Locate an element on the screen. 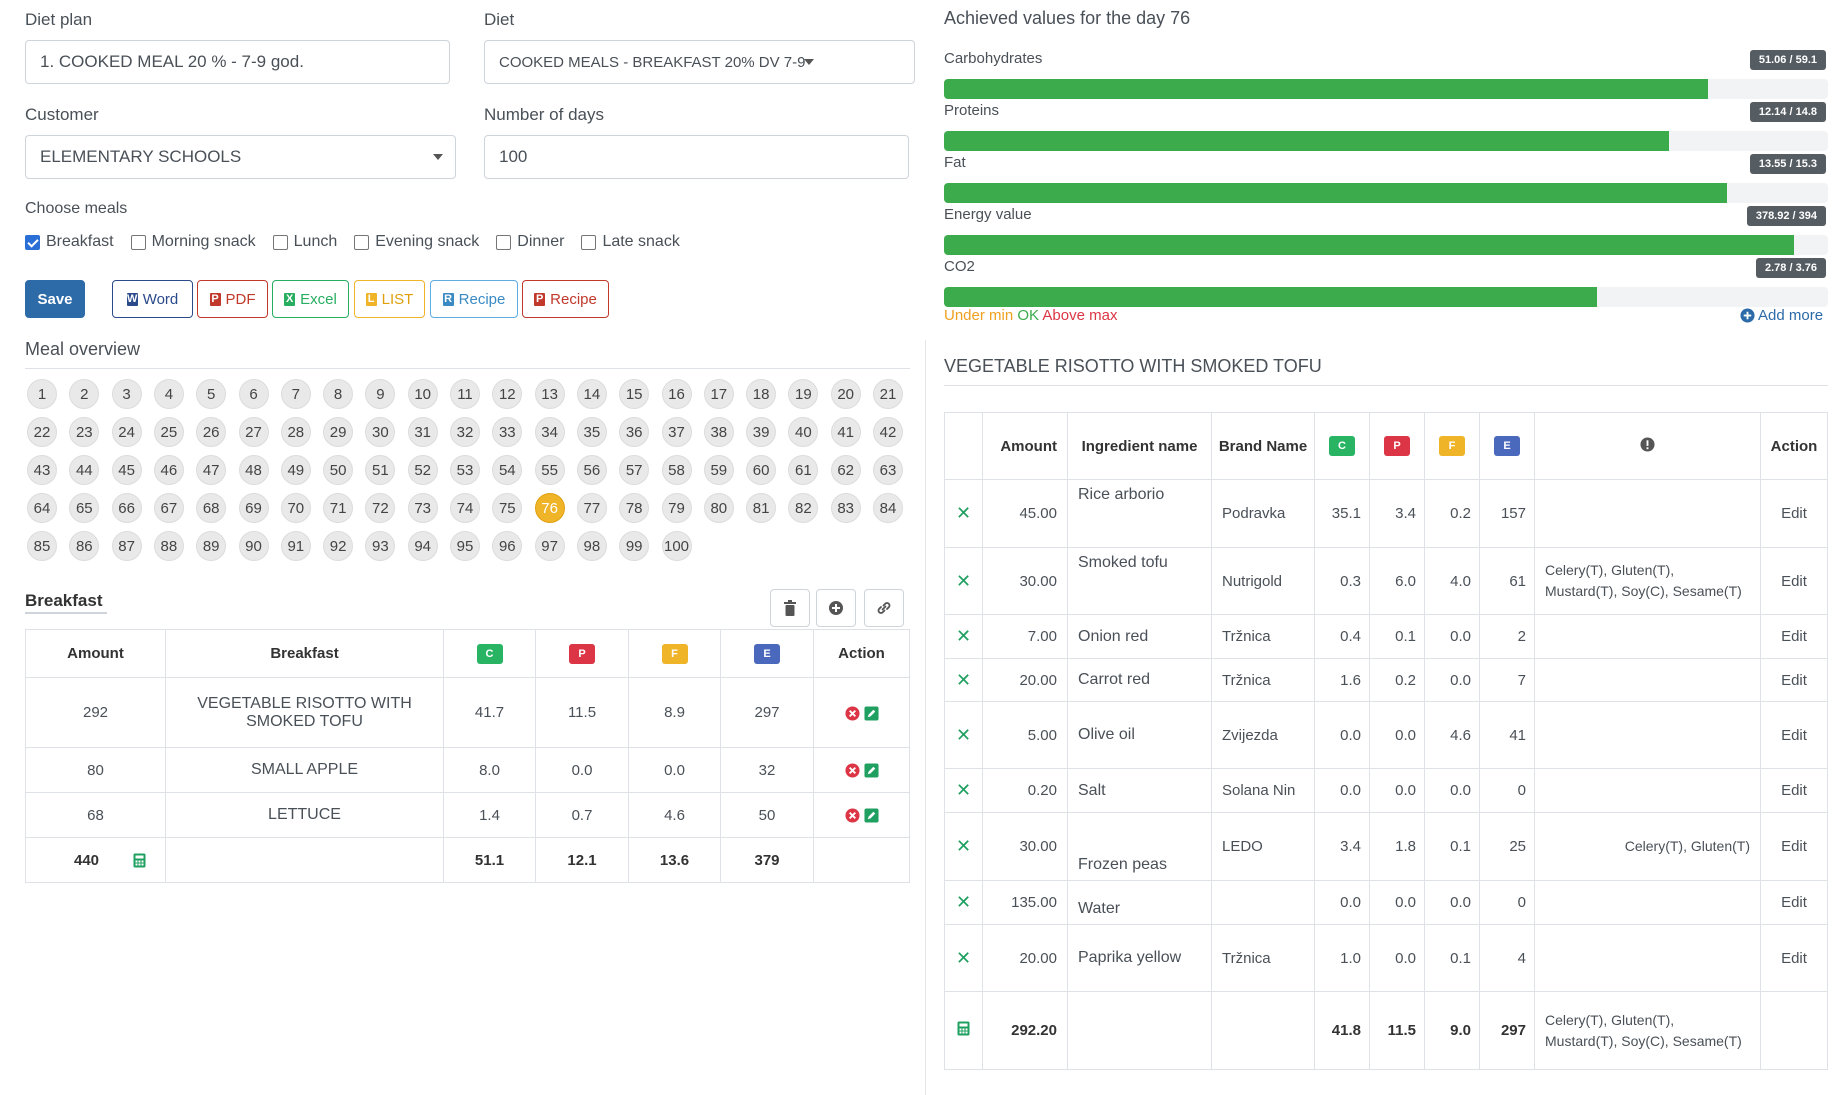 This screenshot has width=1838, height=1095. day-5: 5 is located at coordinates (211, 394).